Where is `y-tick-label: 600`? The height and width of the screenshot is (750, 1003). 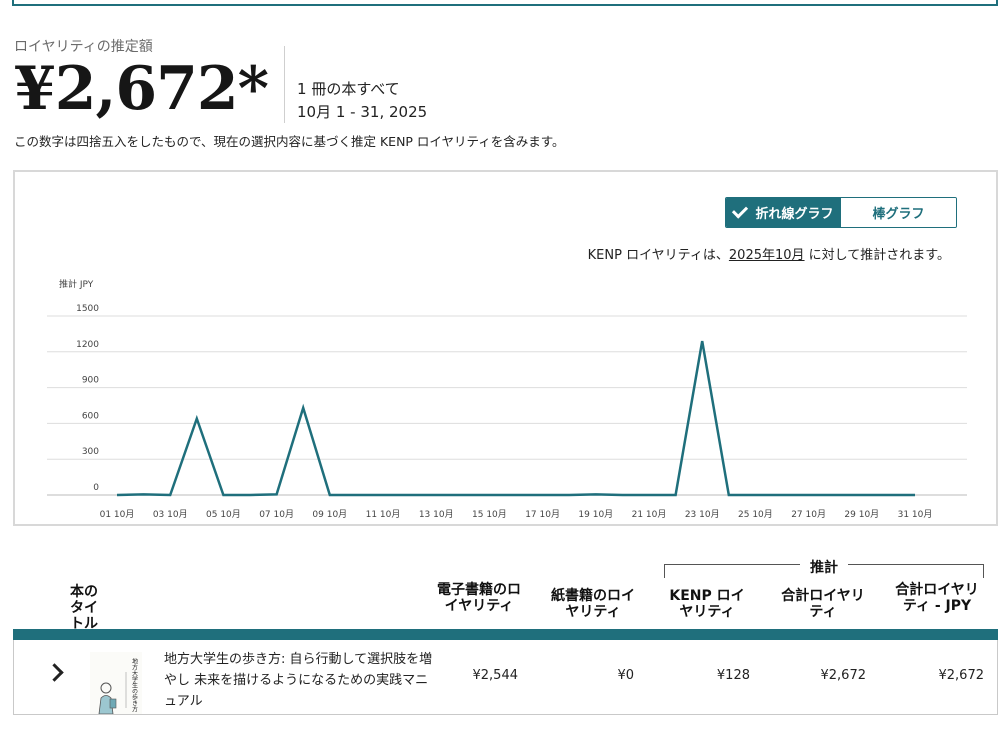
y-tick-label: 600 is located at coordinates (90, 416).